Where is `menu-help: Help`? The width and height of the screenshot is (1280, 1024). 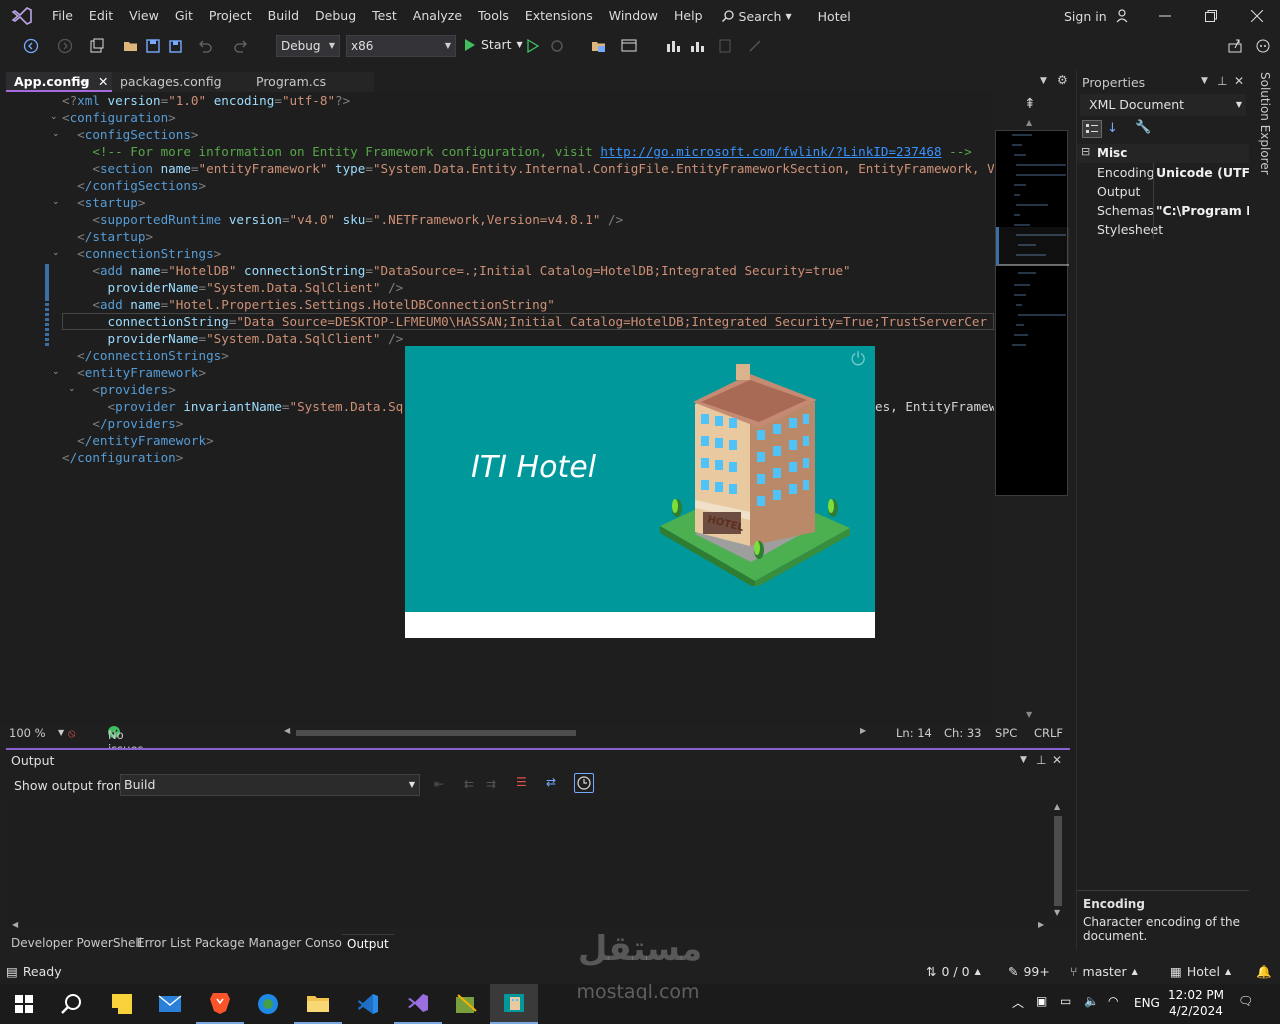 menu-help: Help is located at coordinates (688, 16).